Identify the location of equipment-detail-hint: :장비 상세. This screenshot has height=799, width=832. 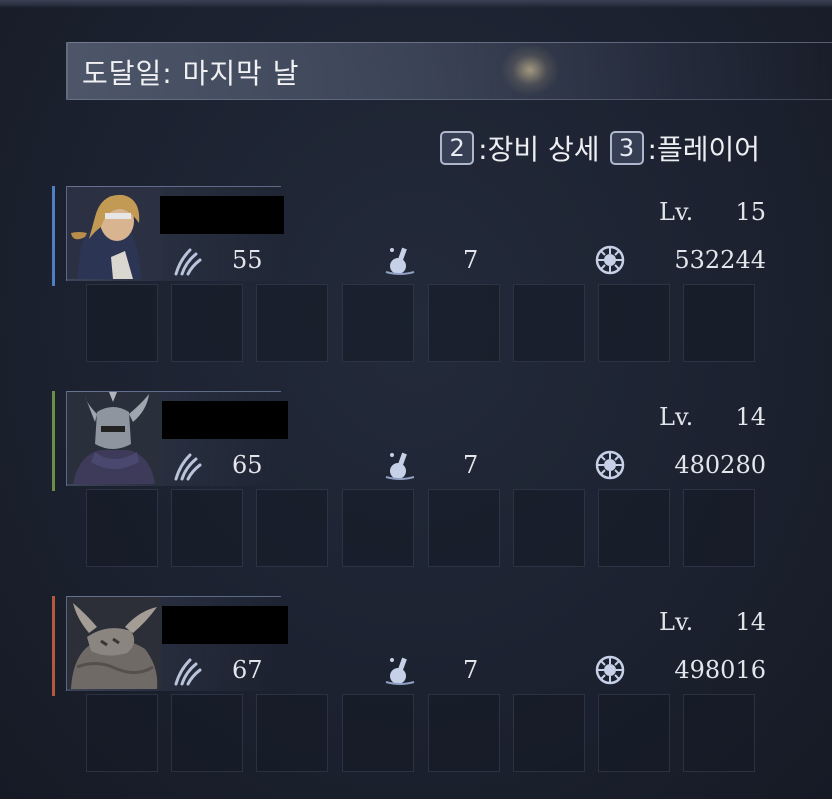
(538, 148).